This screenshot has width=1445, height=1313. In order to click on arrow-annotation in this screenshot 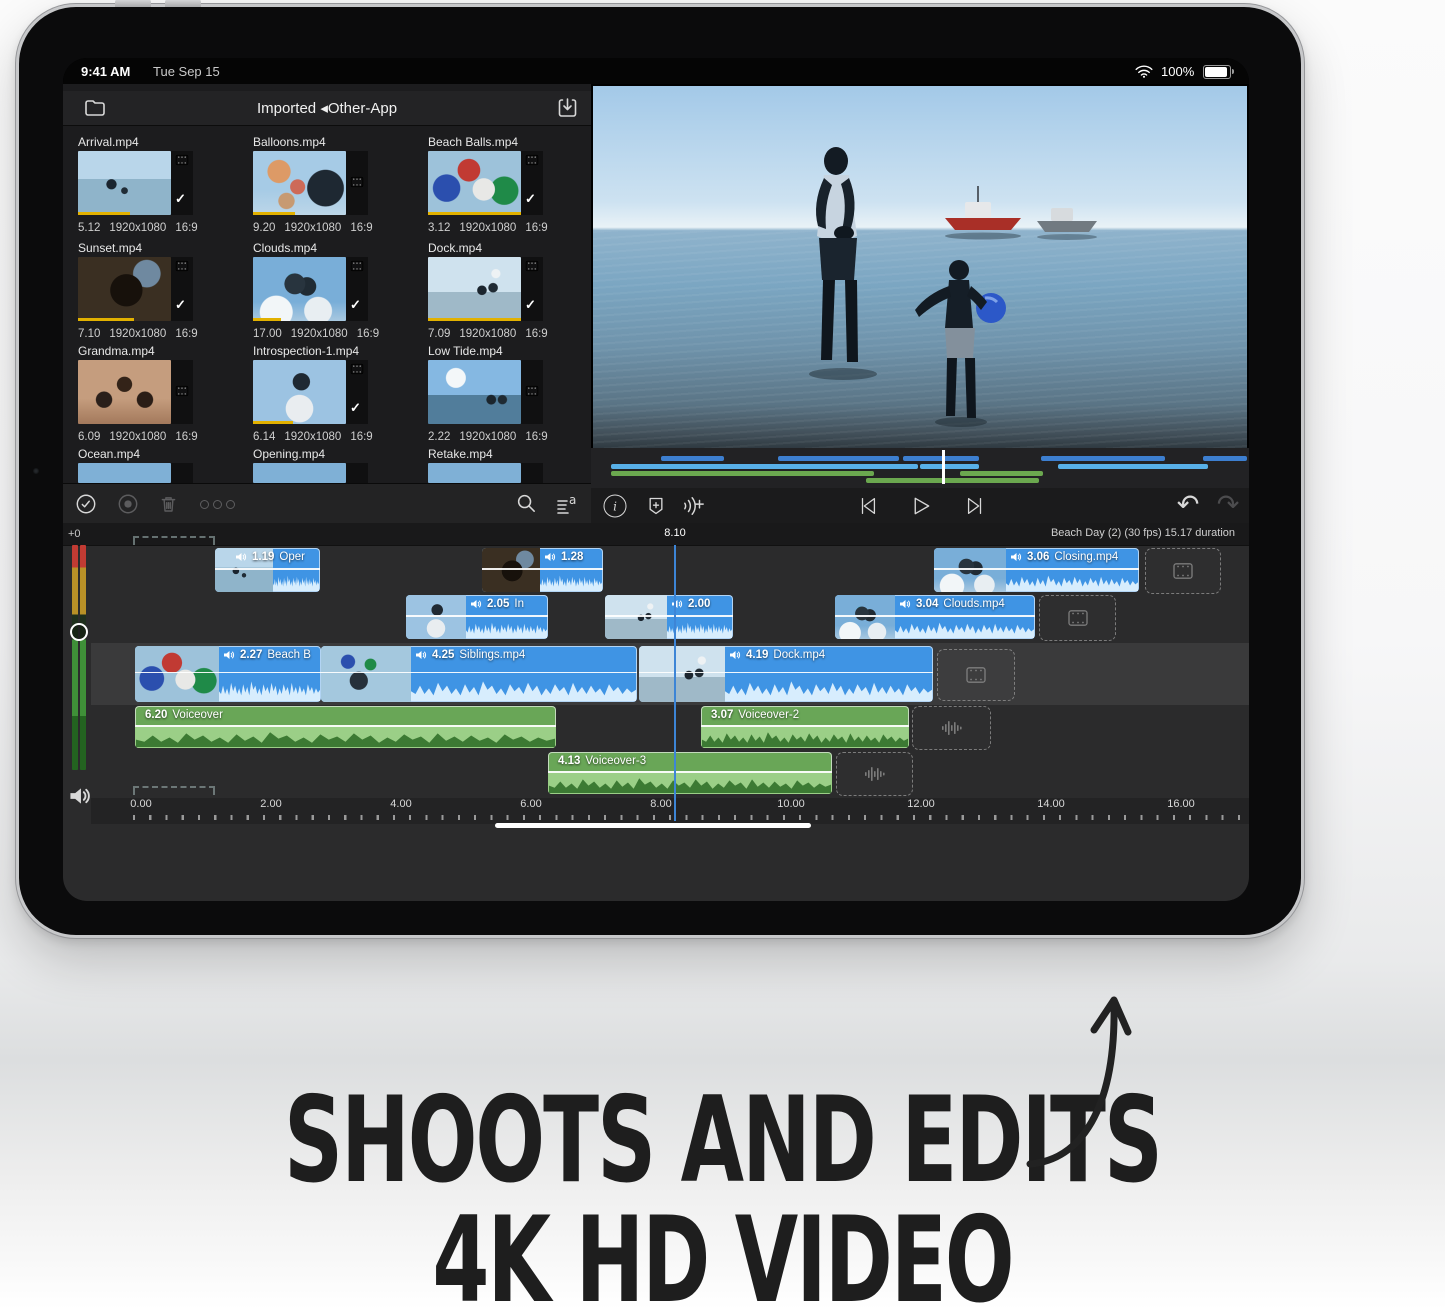, I will do `click(1079, 1082)`.